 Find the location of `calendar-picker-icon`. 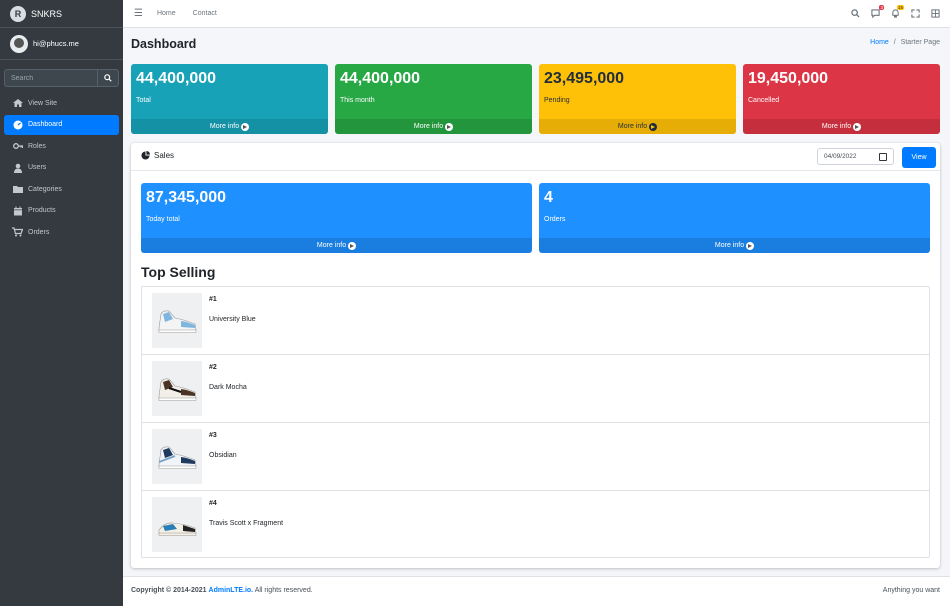

calendar-picker-icon is located at coordinates (883, 157).